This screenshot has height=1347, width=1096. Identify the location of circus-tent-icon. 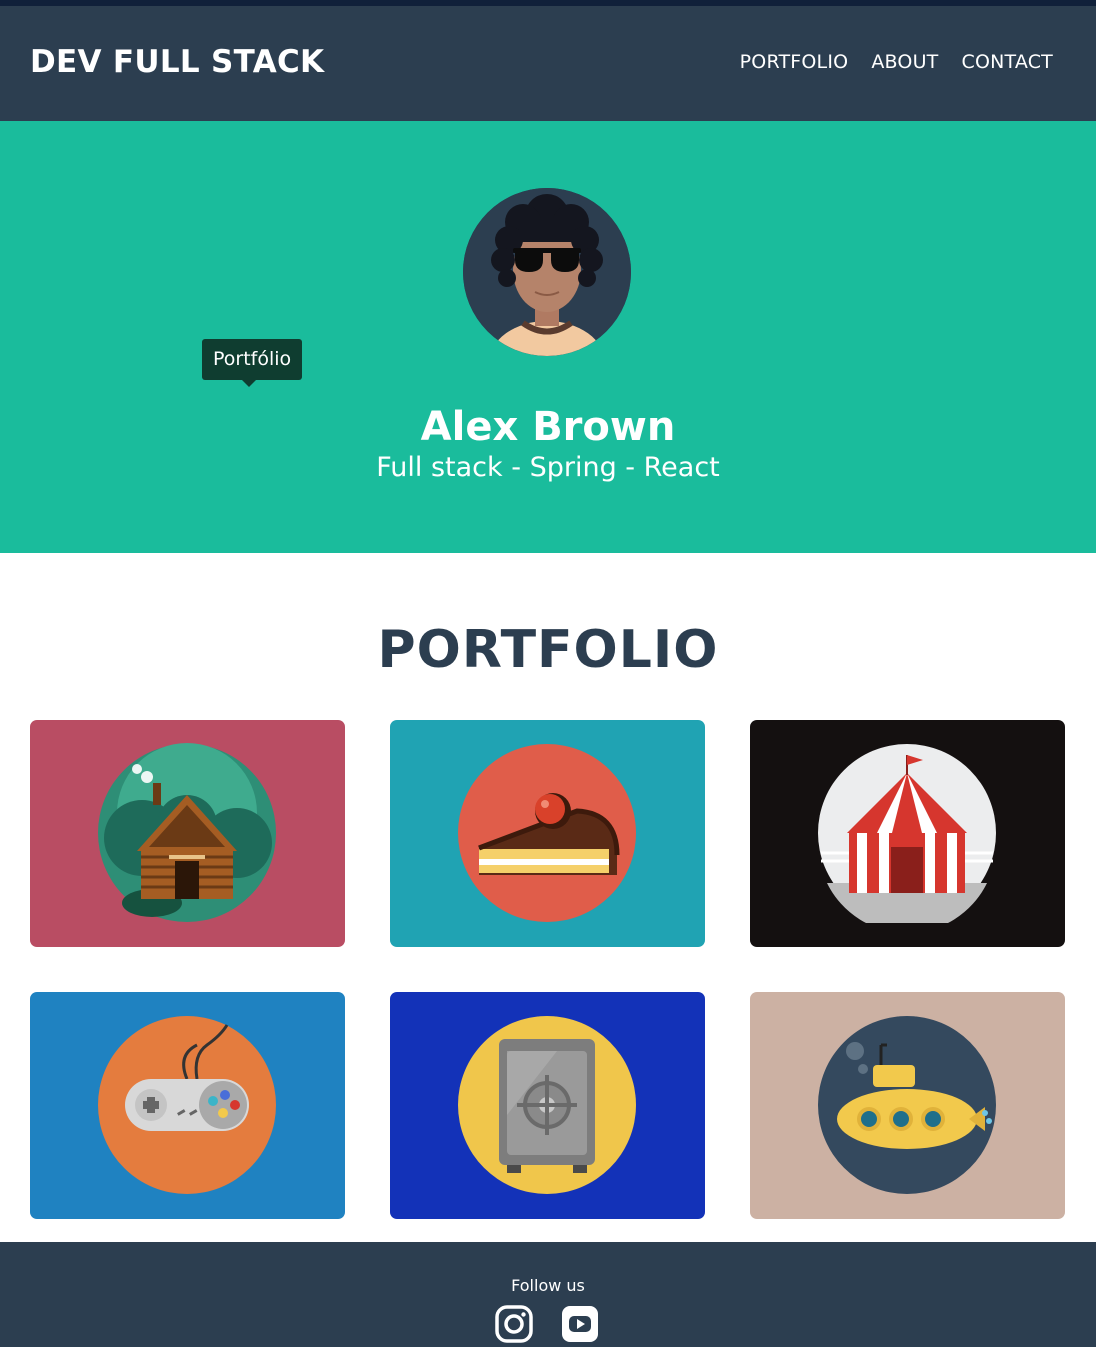
(907, 833).